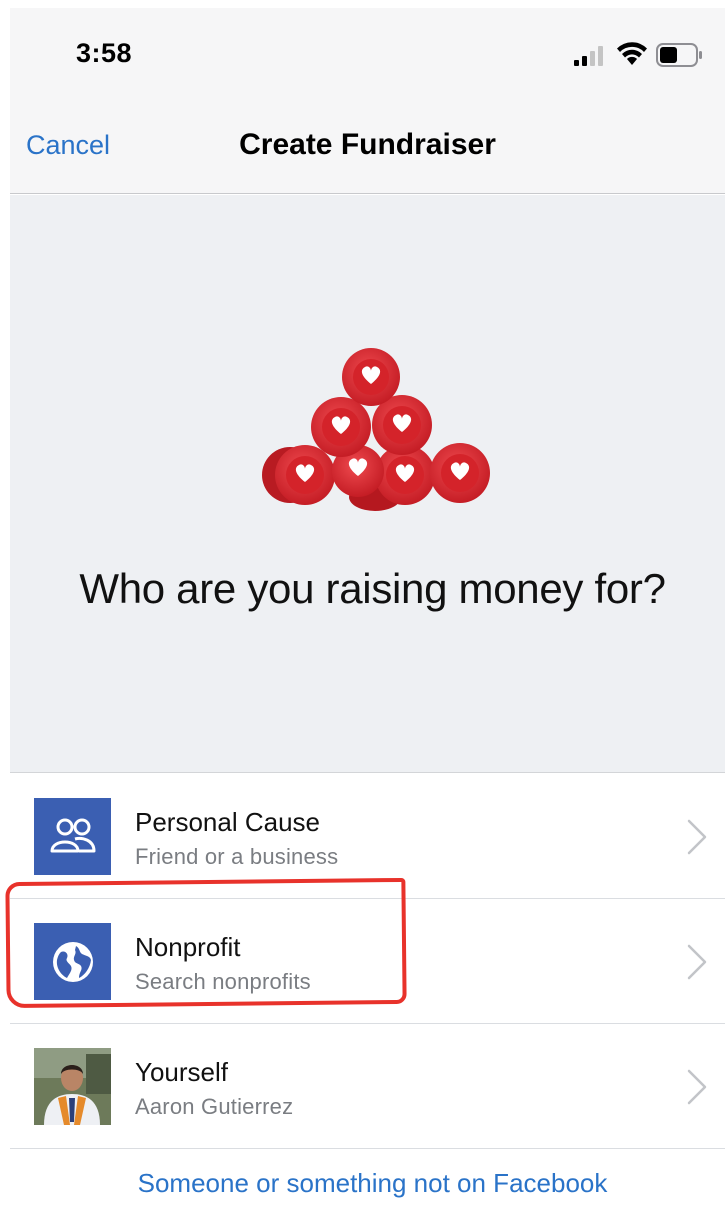 The image size is (725, 1211). I want to click on wifi-icon, so click(632, 53).